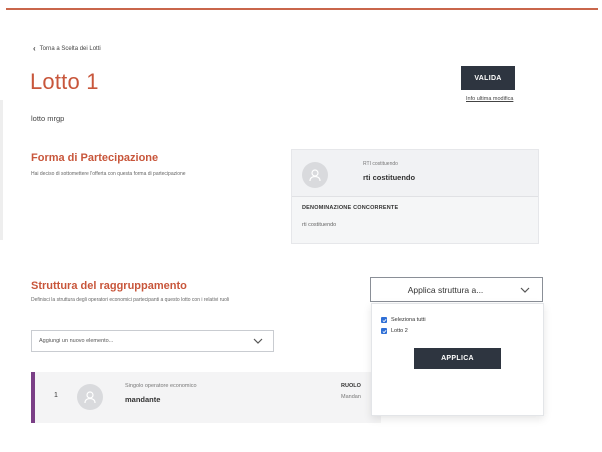 This screenshot has height=452, width=602. Describe the element at coordinates (70, 49) in the screenshot. I see `back-link-label: Torna a Scelta dei Lotti` at that location.